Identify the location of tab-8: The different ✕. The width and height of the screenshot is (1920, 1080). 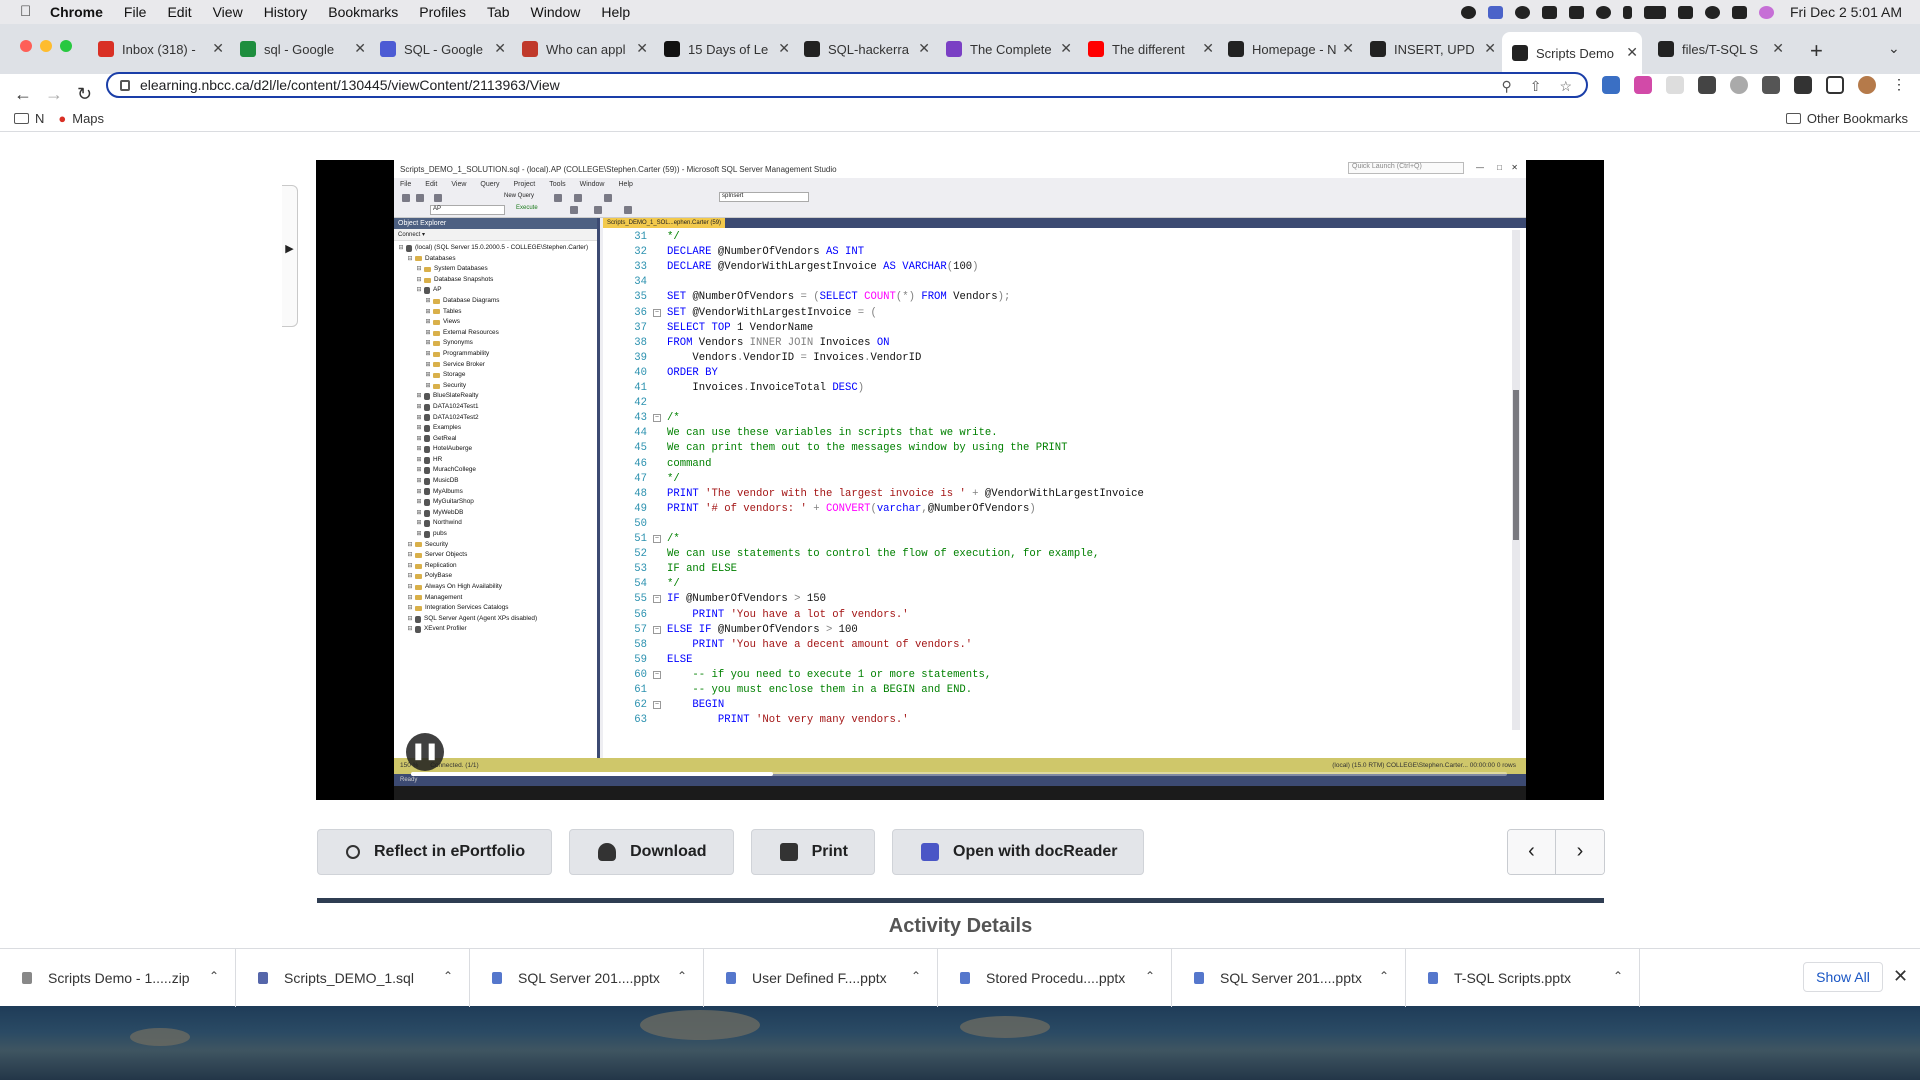
(1148, 49).